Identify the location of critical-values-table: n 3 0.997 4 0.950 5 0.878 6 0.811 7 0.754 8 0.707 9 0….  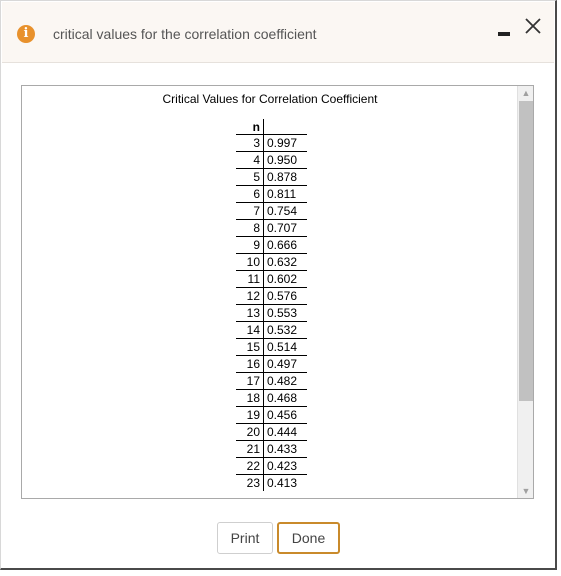
(271, 305).